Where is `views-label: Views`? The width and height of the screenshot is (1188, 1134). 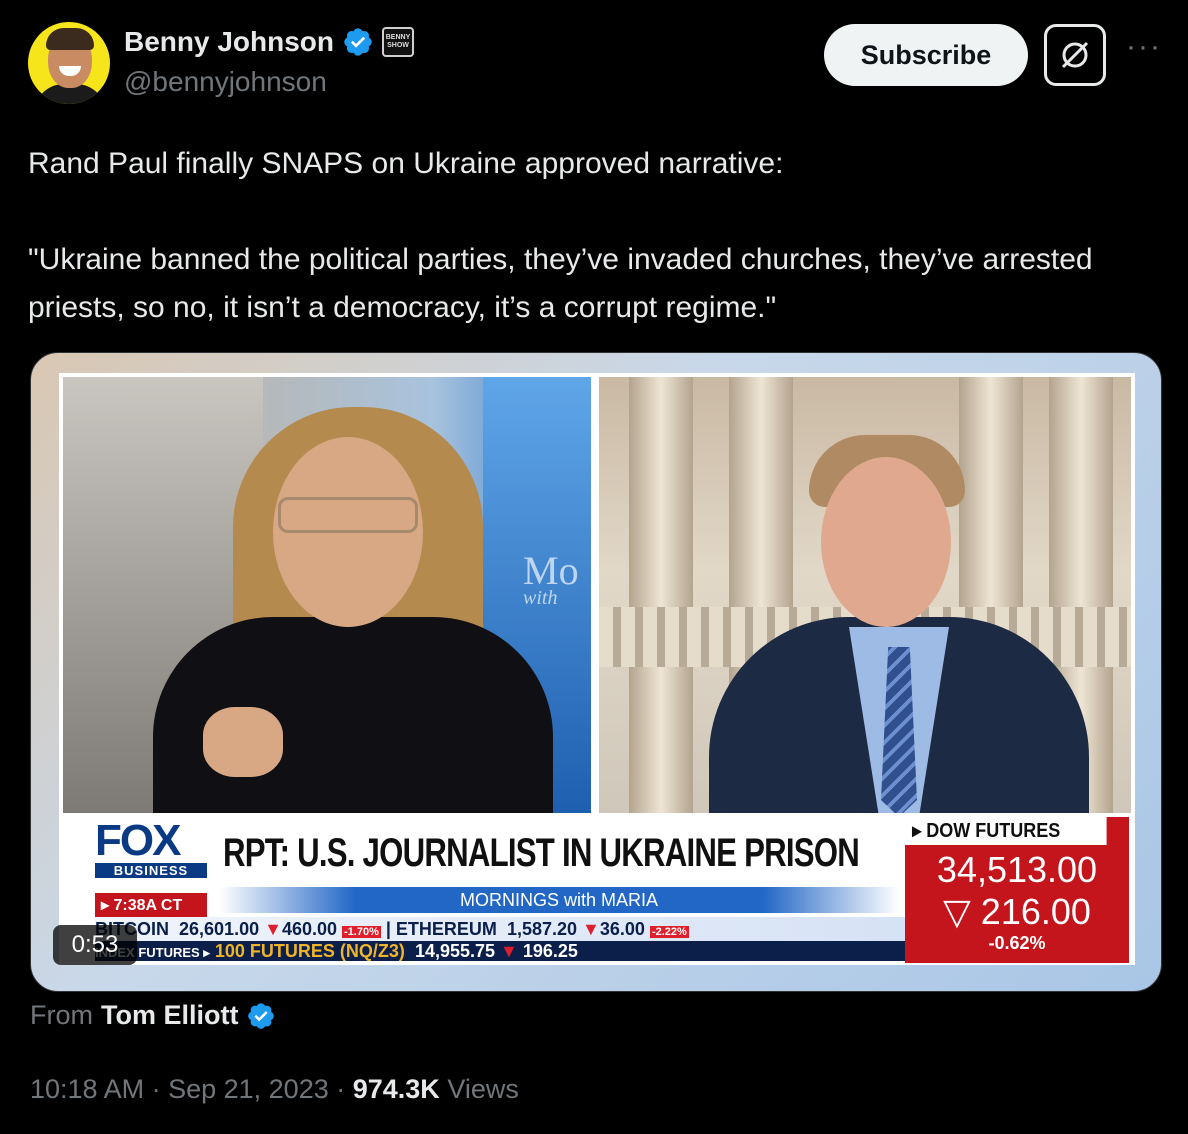
views-label: Views is located at coordinates (483, 1089).